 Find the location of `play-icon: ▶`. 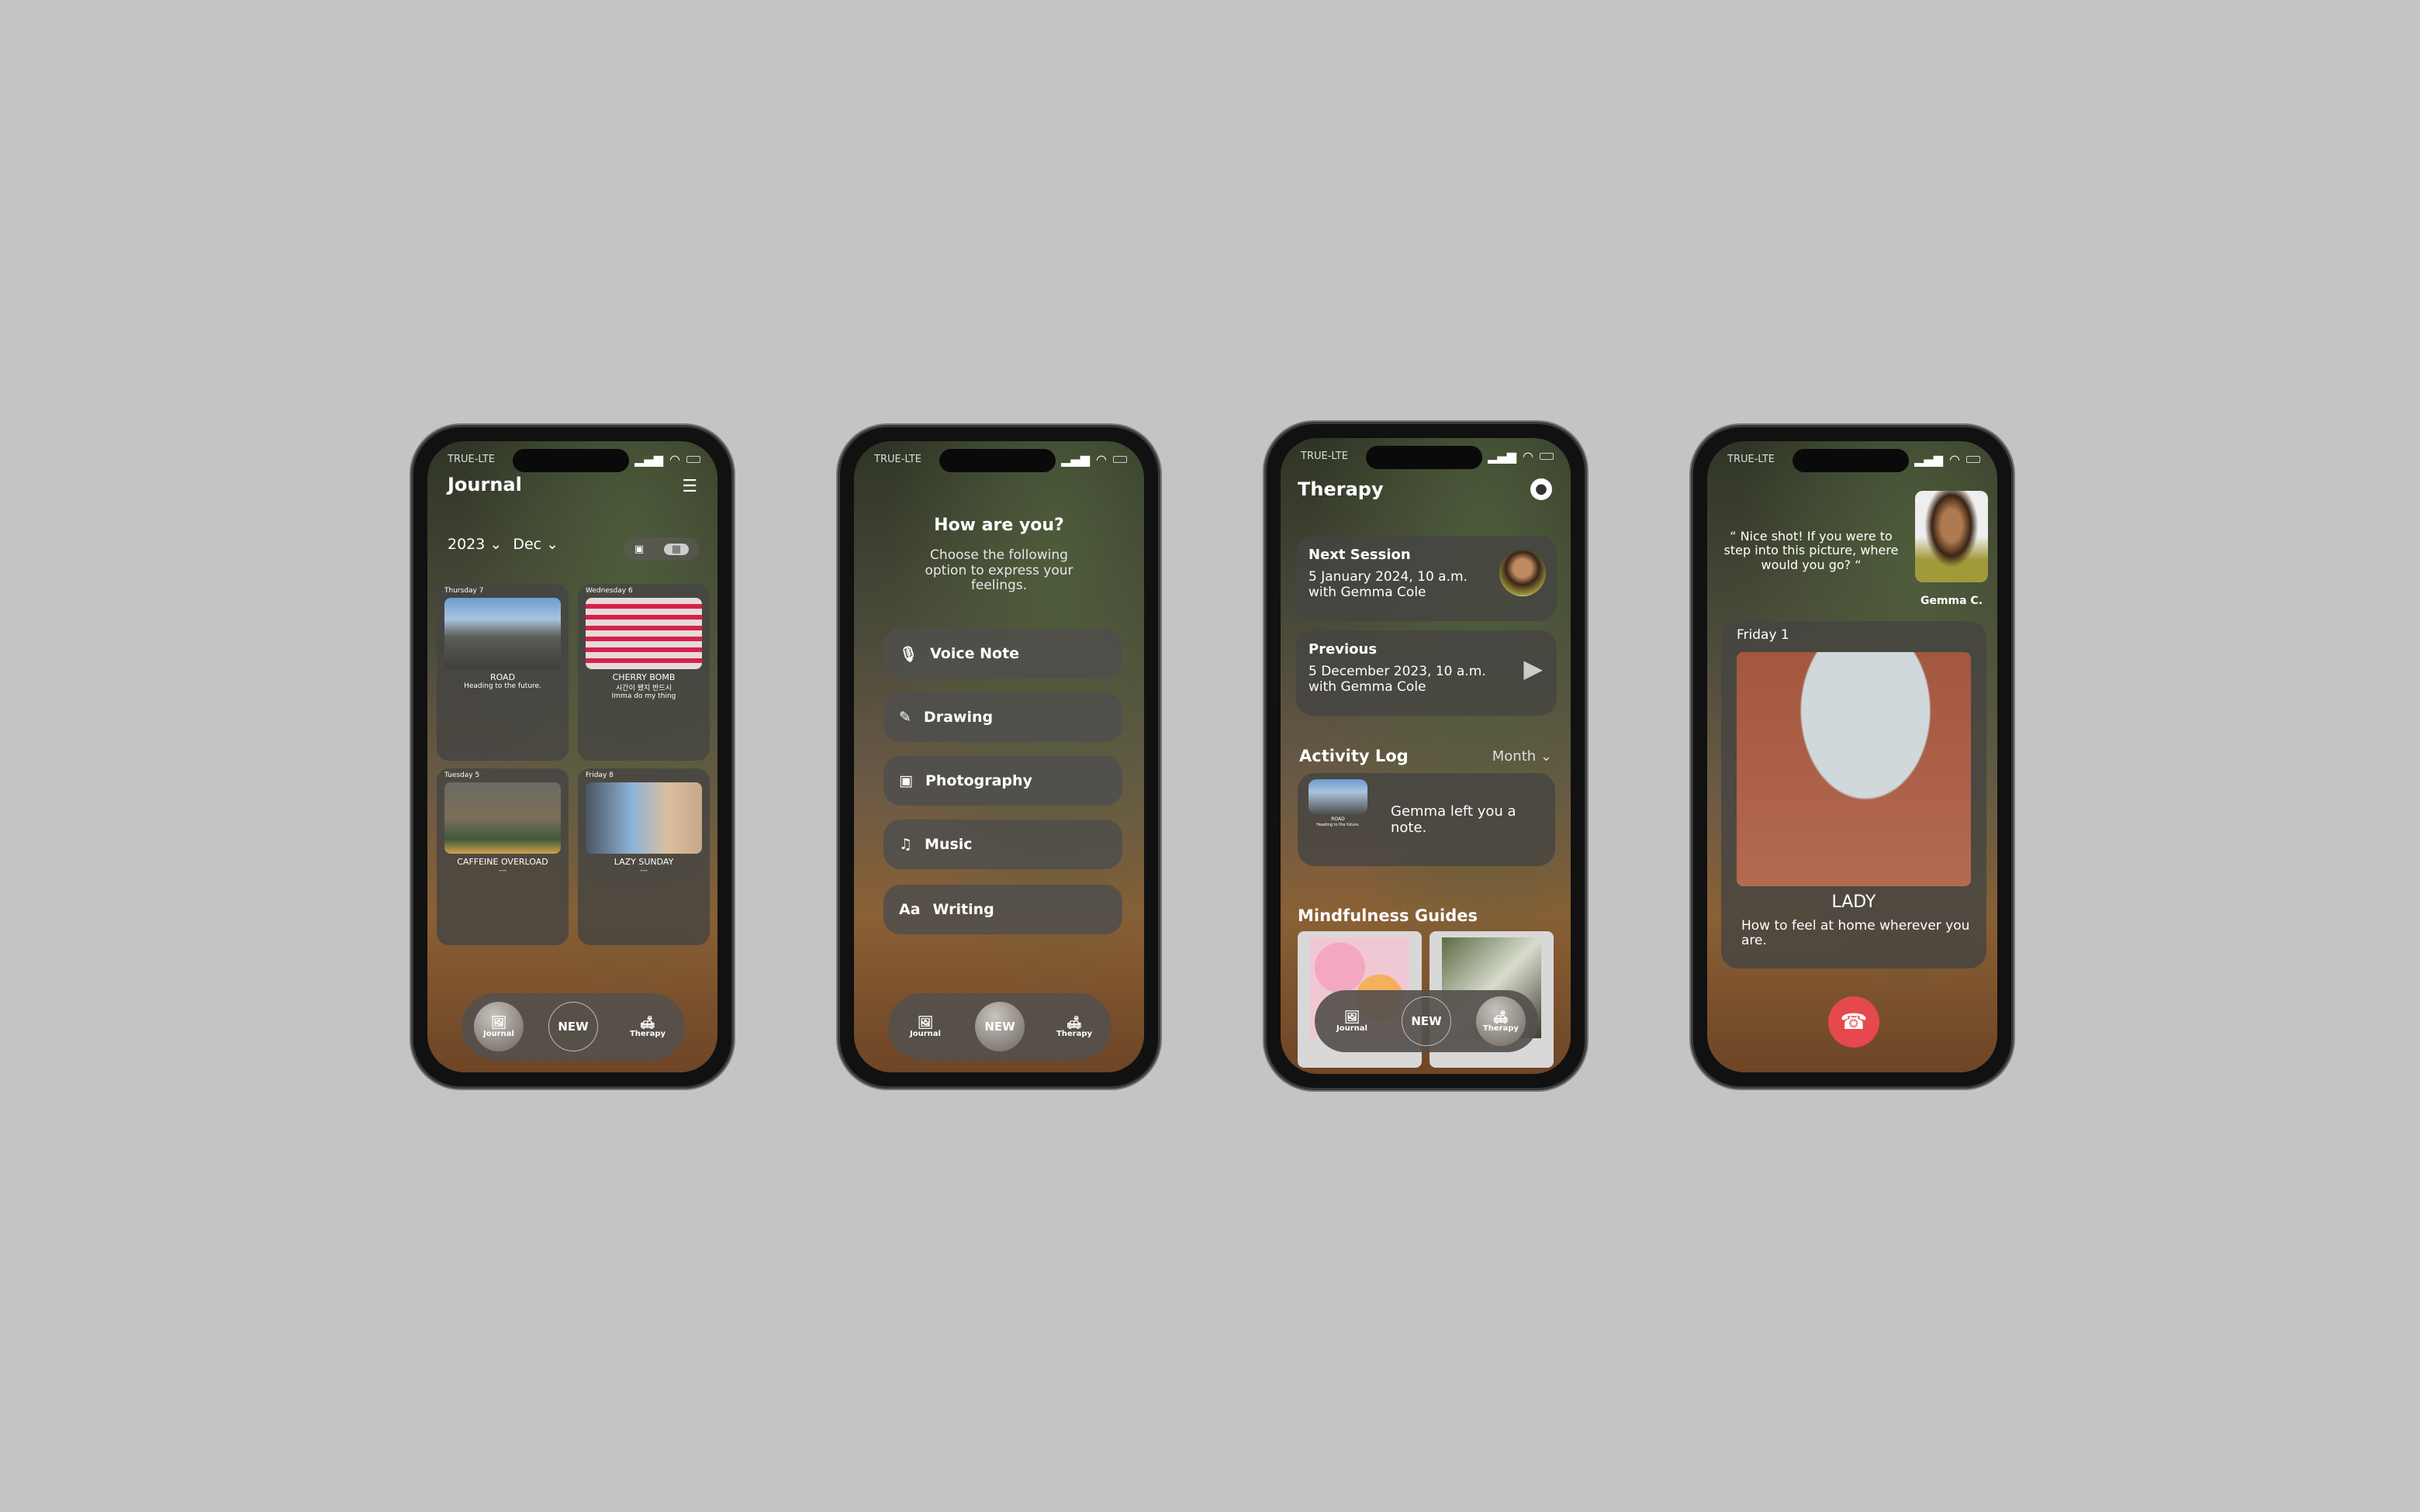

play-icon: ▶ is located at coordinates (1533, 668).